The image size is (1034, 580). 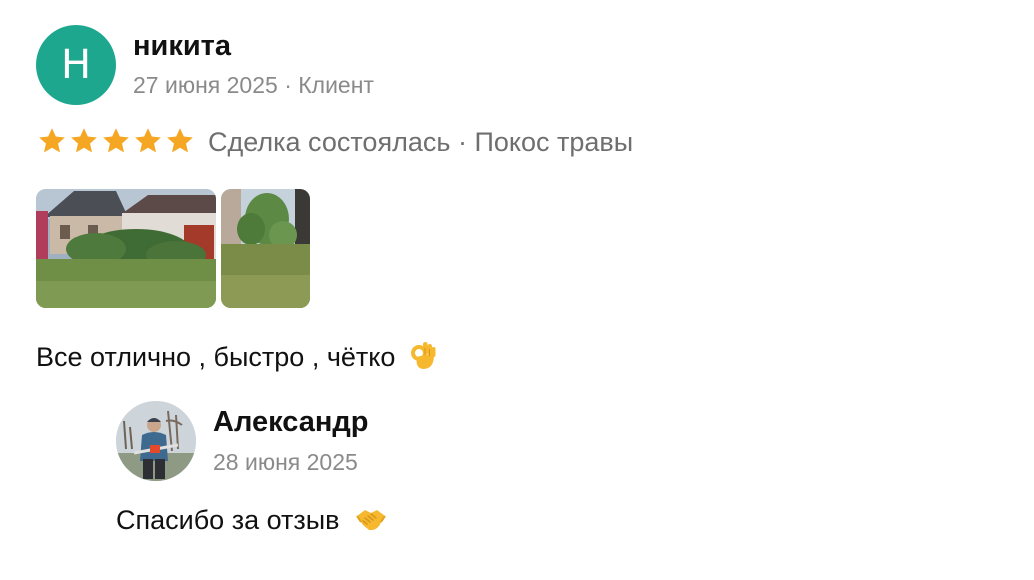 What do you see at coordinates (216, 357) in the screenshot?
I see `review-body: Все отлично , быстро , чётко` at bounding box center [216, 357].